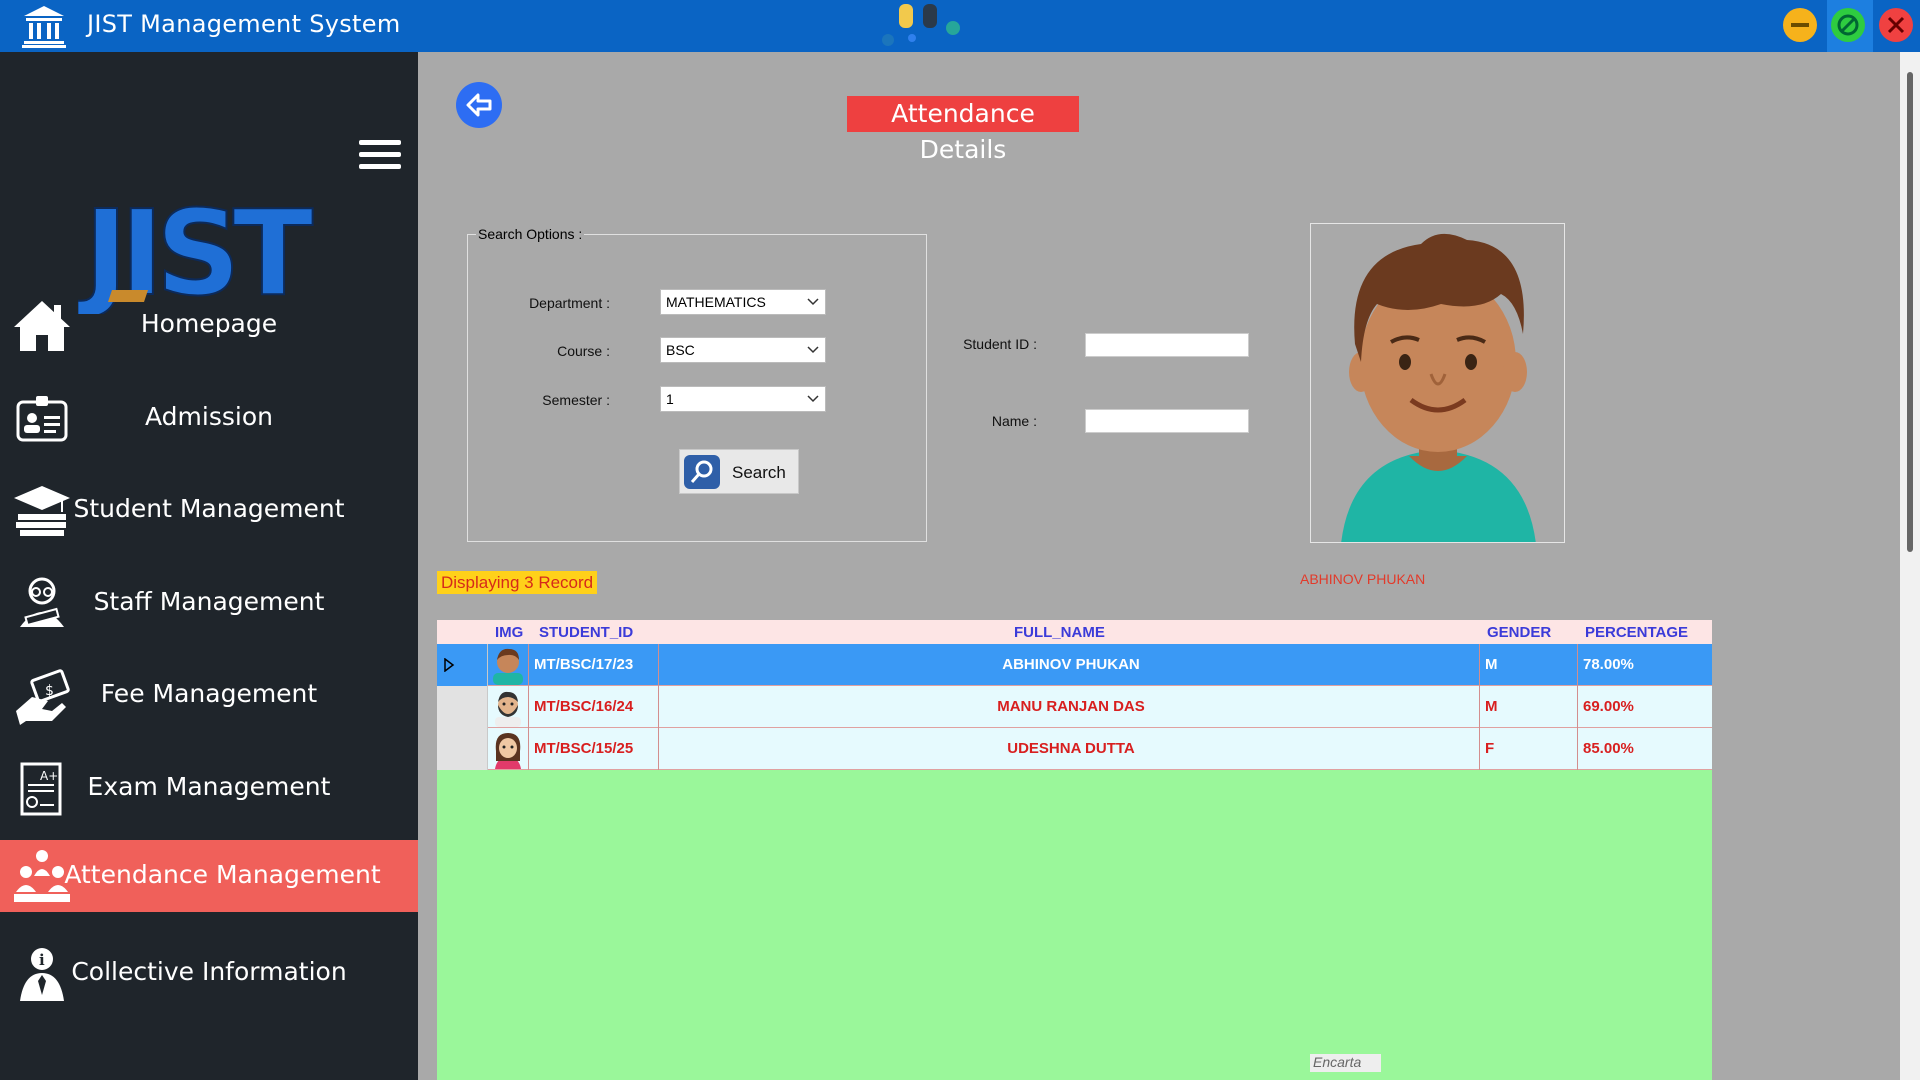  Describe the element at coordinates (380, 156) in the screenshot. I see `menu-toggle-icon` at that location.